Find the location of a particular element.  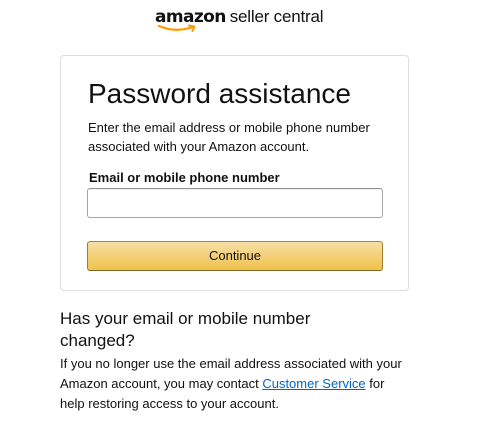

amazon-smile-icon is located at coordinates (176, 28).